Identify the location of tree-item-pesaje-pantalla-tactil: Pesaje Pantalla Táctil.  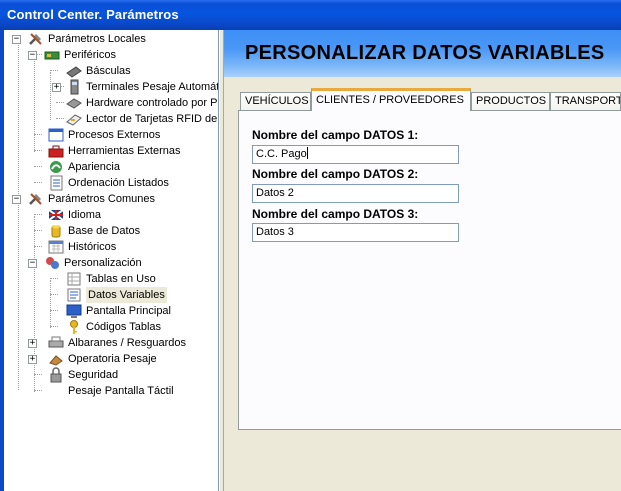
(111, 391).